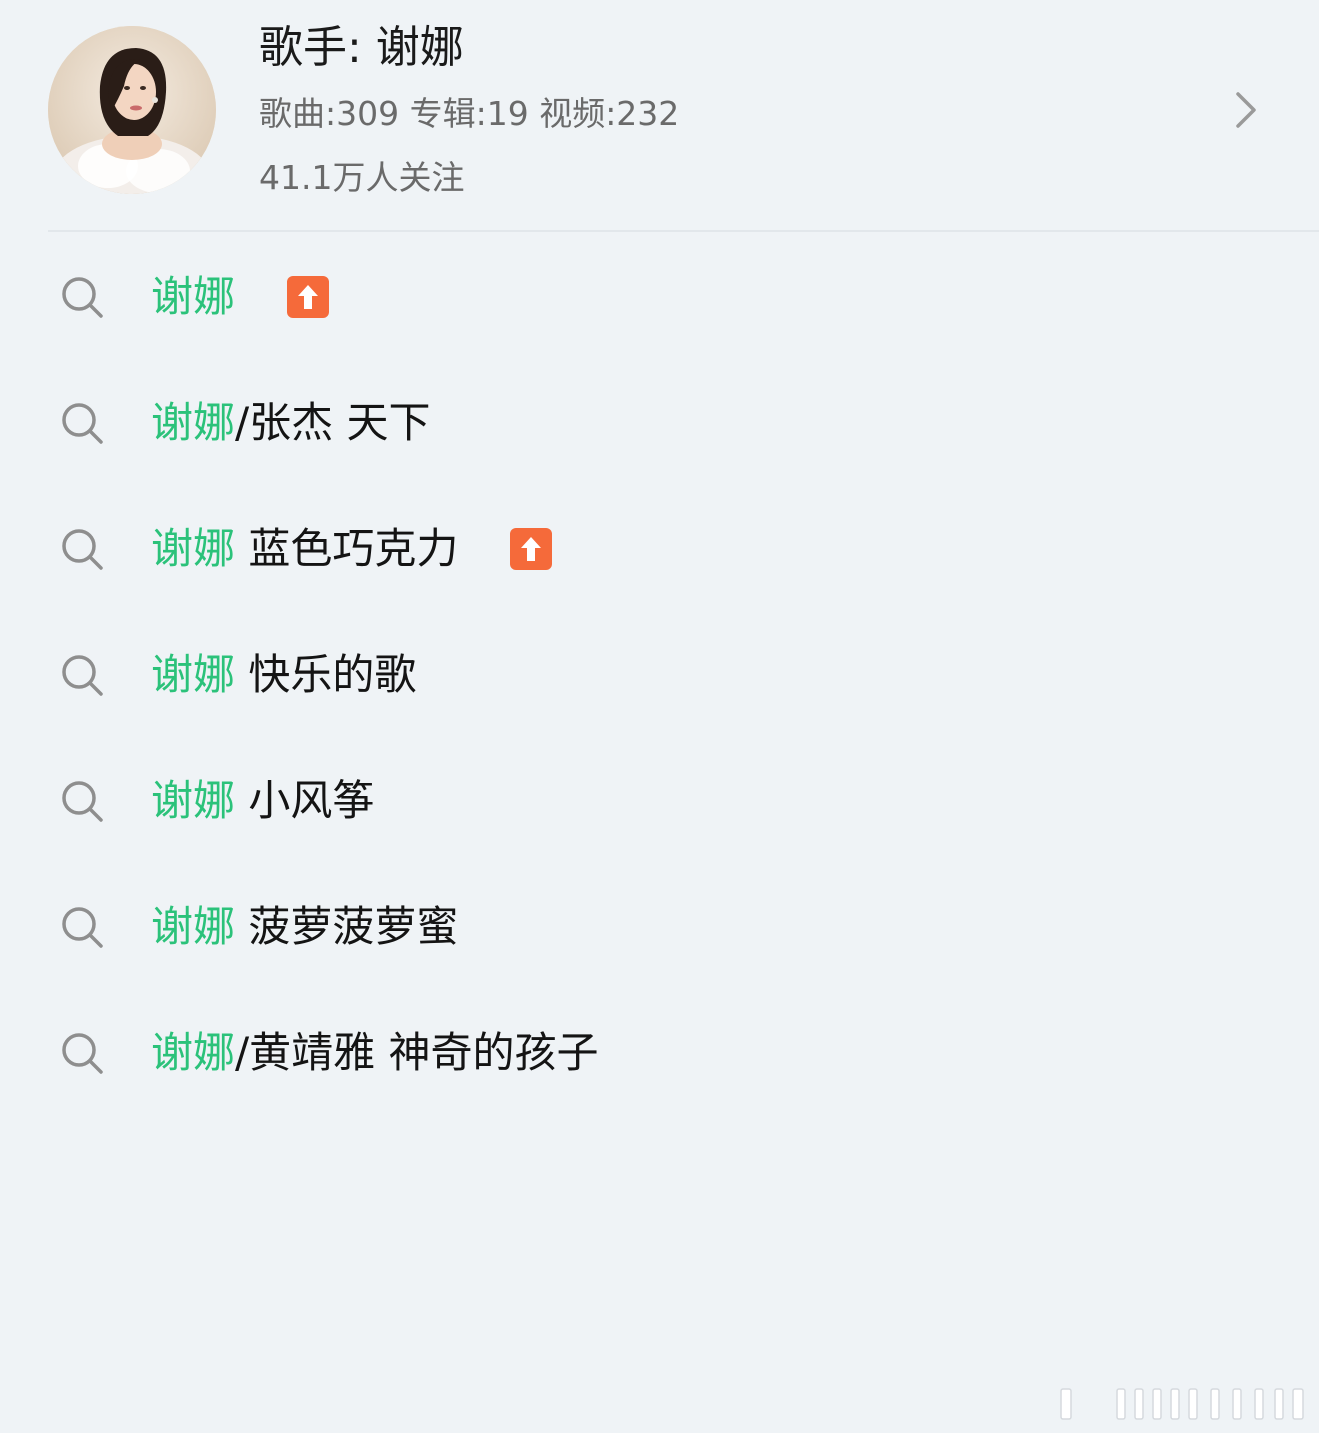 This screenshot has width=1319, height=1433. Describe the element at coordinates (326, 674) in the screenshot. I see `suggestion-query: 快乐的歌` at that location.